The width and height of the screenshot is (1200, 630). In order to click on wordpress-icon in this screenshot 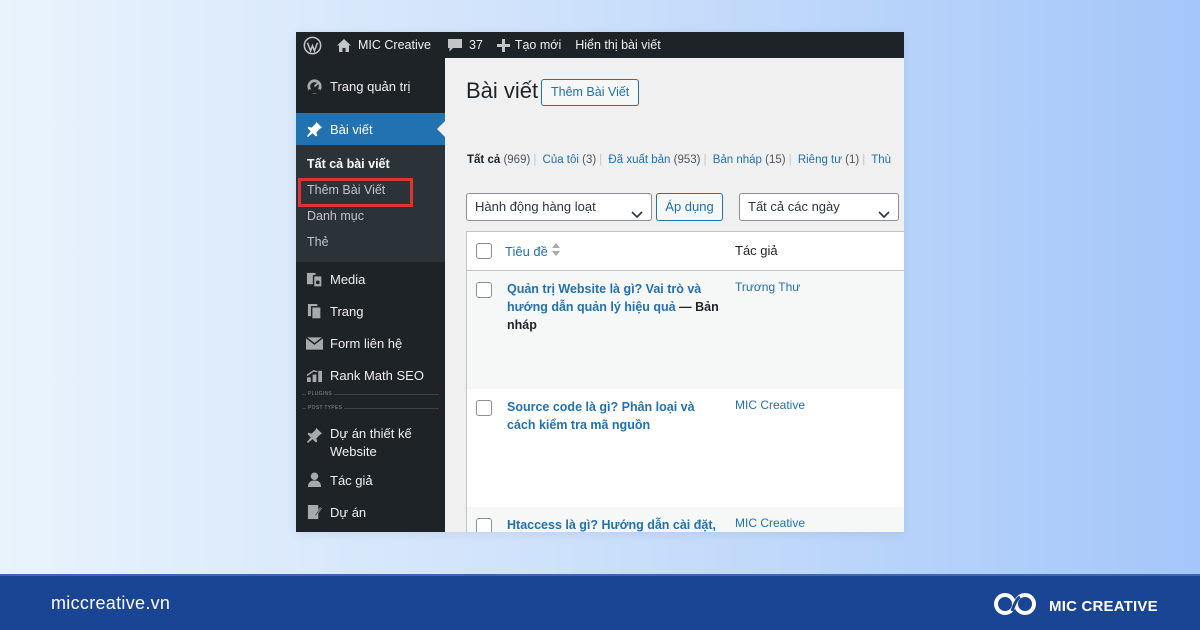, I will do `click(312, 45)`.